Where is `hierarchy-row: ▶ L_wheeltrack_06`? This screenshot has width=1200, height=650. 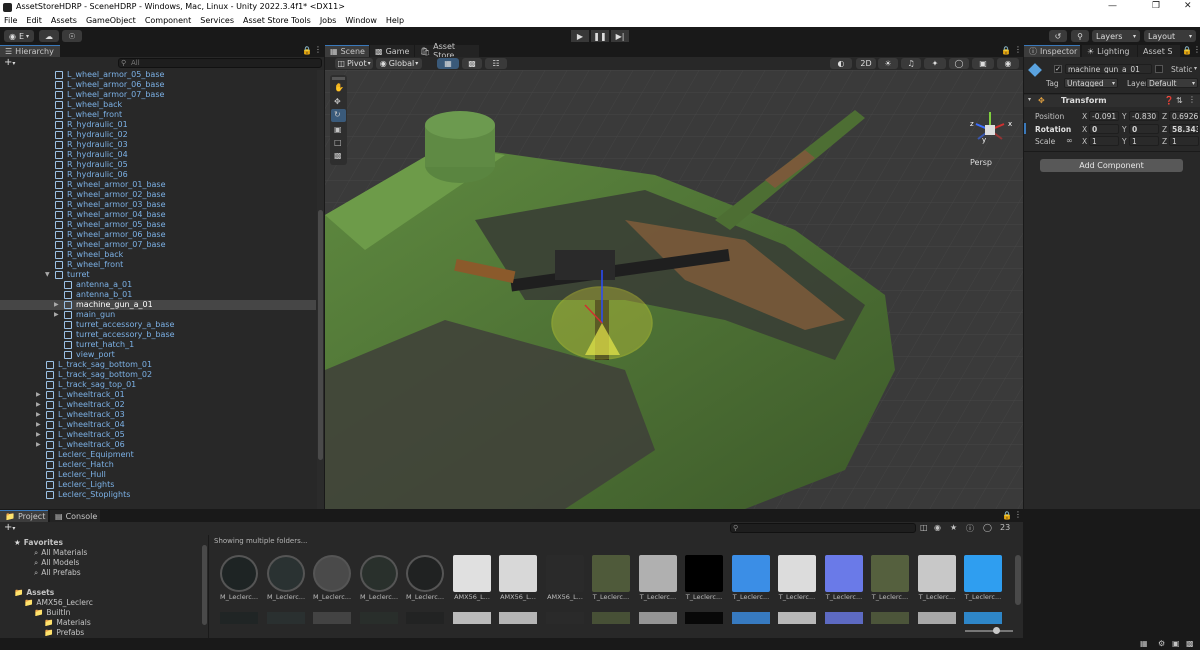 hierarchy-row: ▶ L_wheeltrack_06 is located at coordinates (158, 445).